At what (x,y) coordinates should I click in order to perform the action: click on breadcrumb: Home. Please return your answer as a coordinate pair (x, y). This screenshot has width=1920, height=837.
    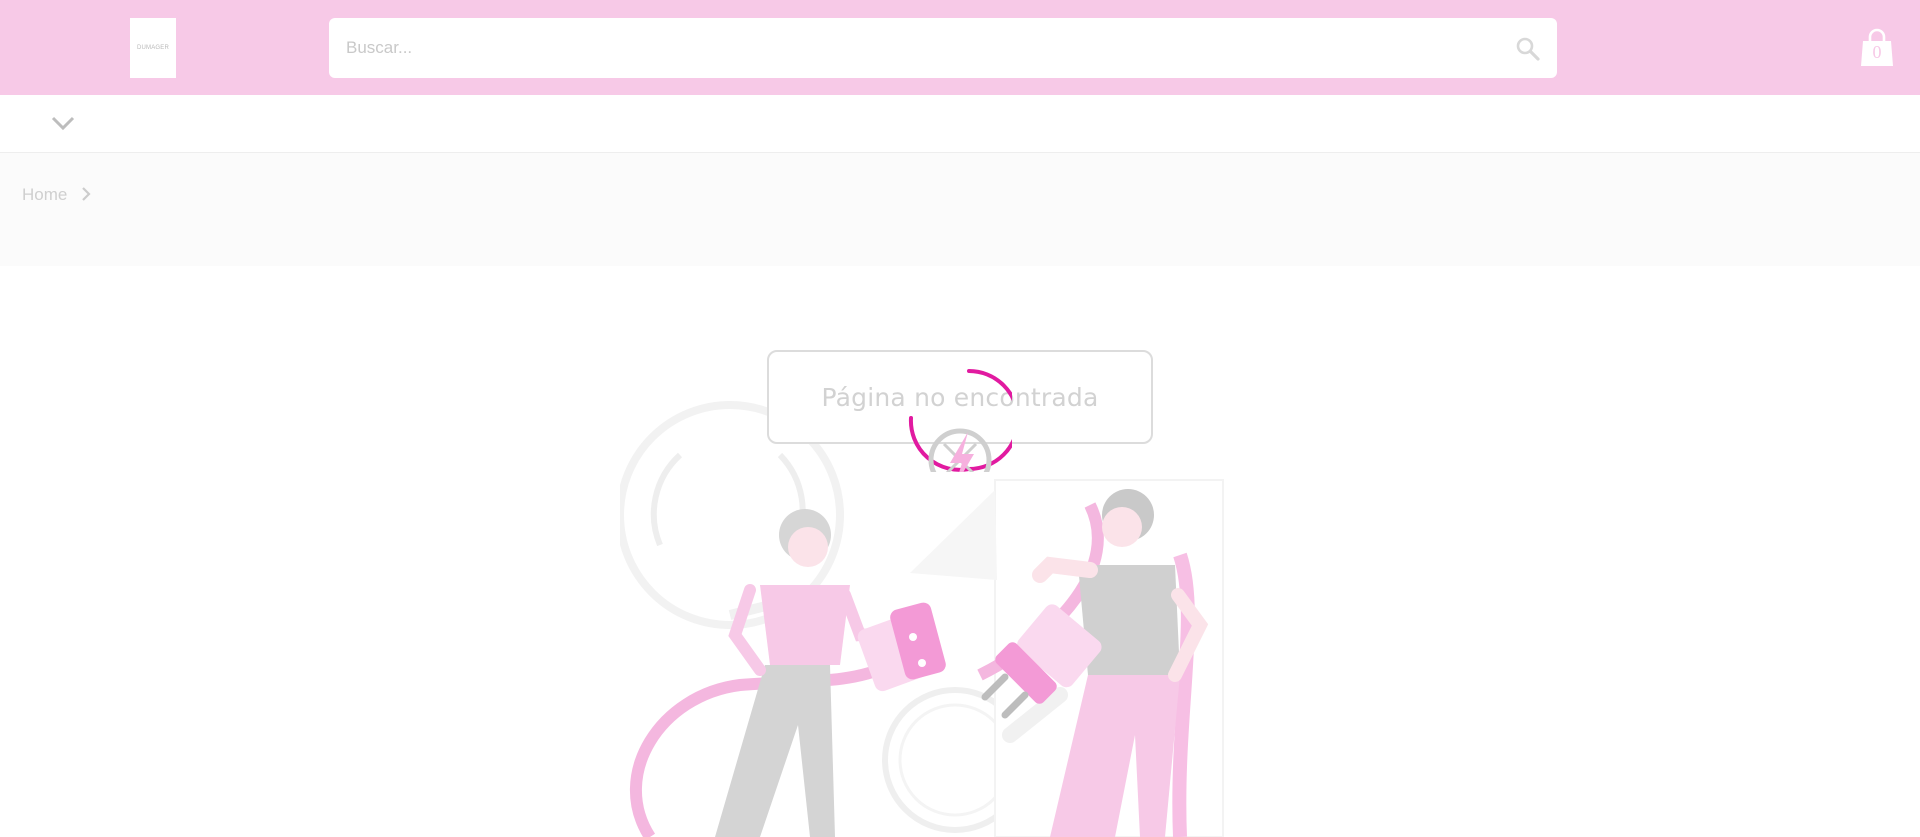
    Looking at the image, I should click on (960, 209).